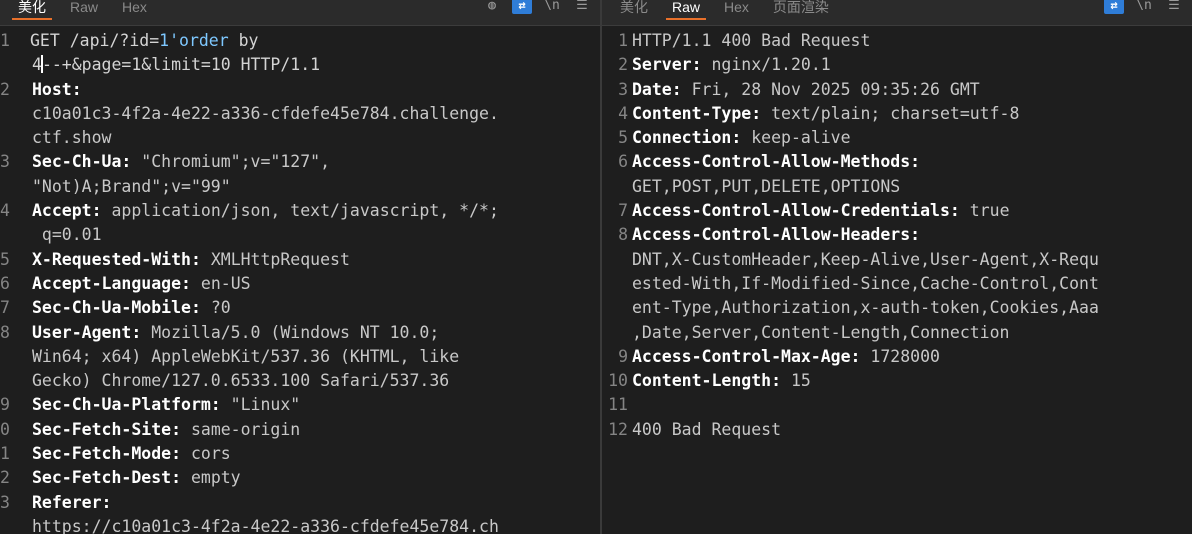  I want to click on request-tab-hex: Hex, so click(134, 10).